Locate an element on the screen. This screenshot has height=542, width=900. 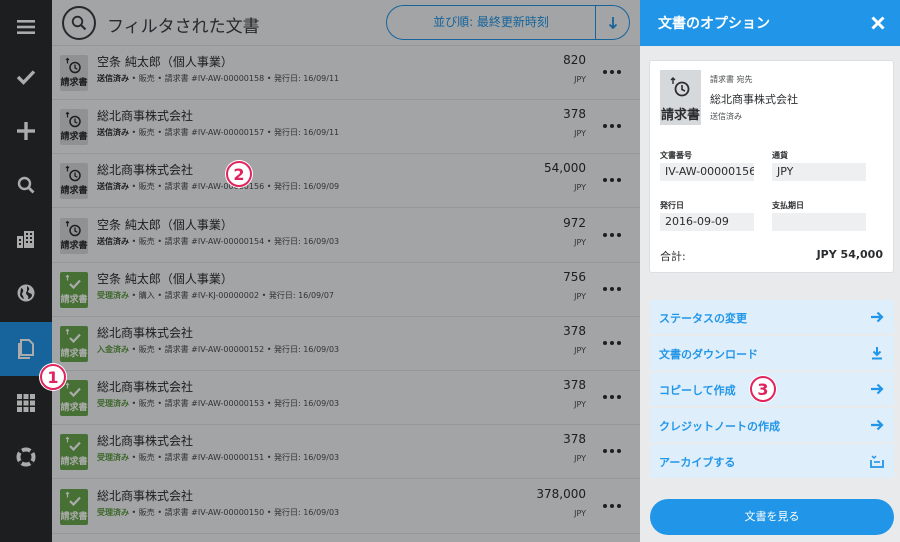
plus-icon is located at coordinates (26, 131).